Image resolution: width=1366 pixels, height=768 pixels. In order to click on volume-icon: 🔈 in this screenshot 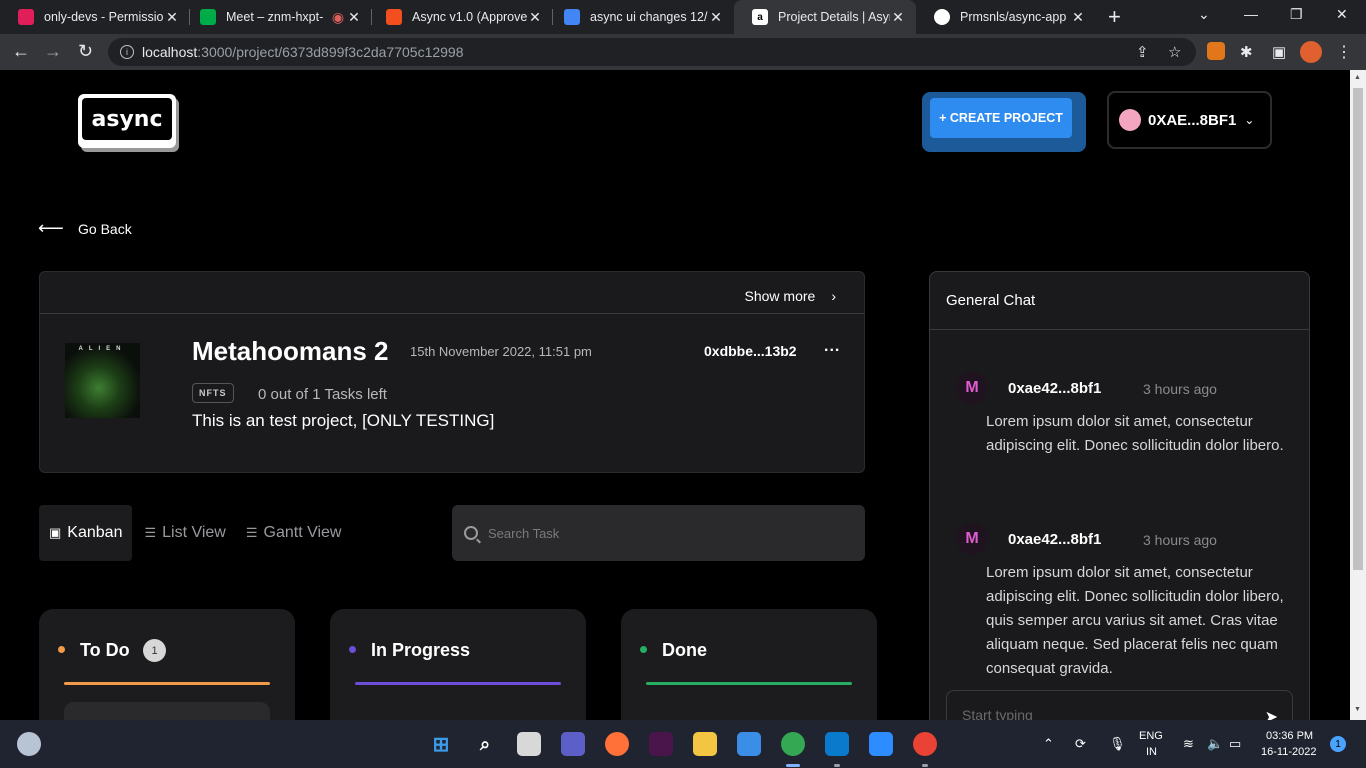, I will do `click(1215, 744)`.